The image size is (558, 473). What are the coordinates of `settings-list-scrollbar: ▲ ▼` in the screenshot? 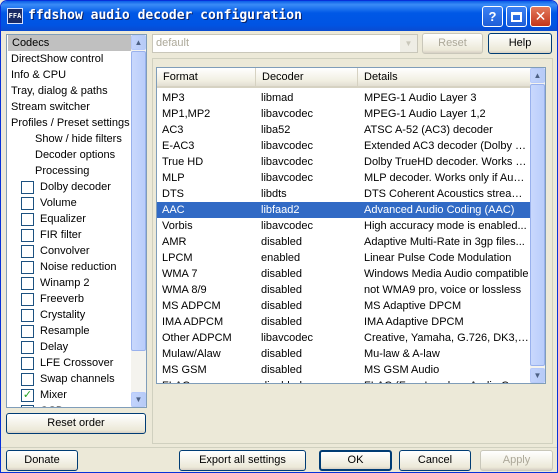 It's located at (138, 221).